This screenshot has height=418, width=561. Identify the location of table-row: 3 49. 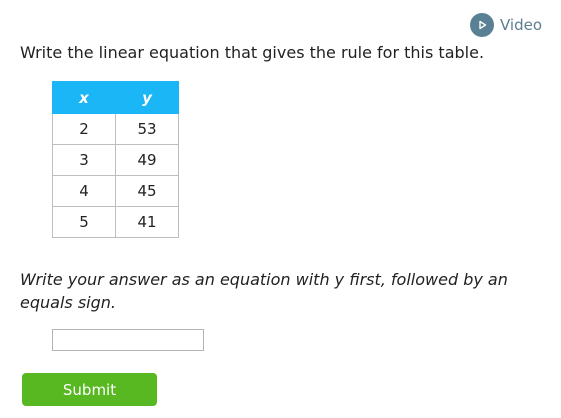
(115, 160).